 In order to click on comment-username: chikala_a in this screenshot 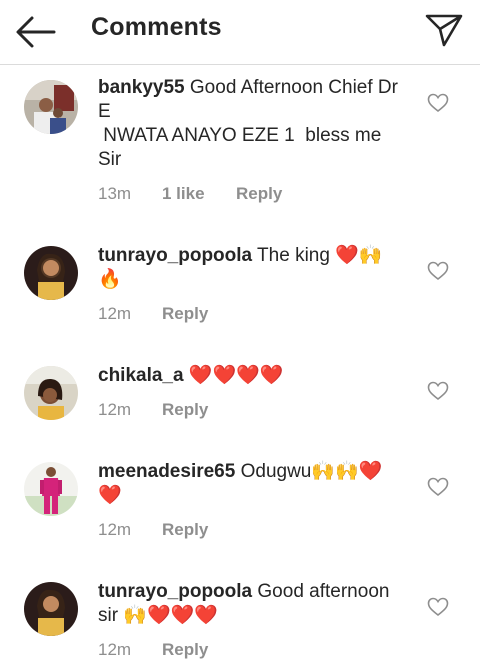, I will do `click(141, 375)`.